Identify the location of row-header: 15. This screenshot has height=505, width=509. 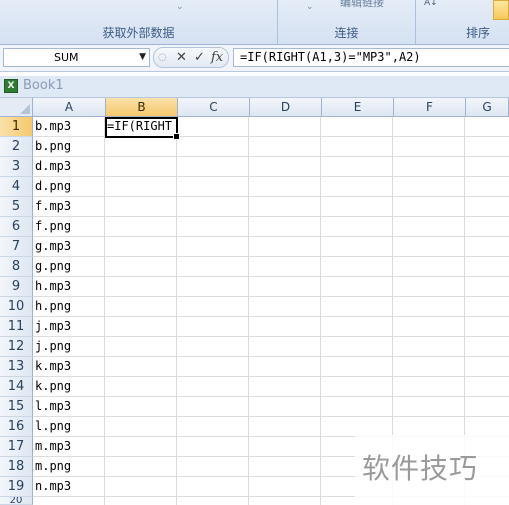
(16, 407).